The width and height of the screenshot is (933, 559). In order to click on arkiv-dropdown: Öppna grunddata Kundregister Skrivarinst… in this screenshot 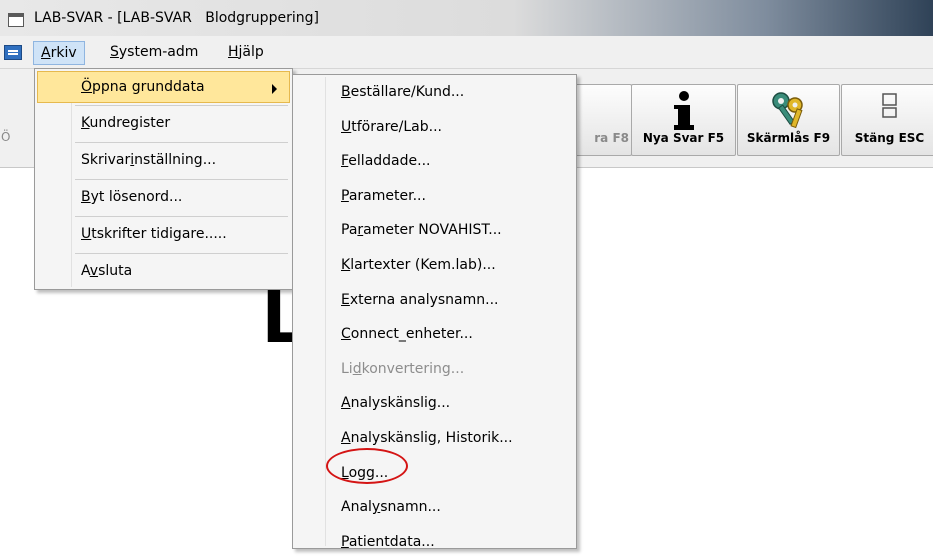, I will do `click(163, 179)`.